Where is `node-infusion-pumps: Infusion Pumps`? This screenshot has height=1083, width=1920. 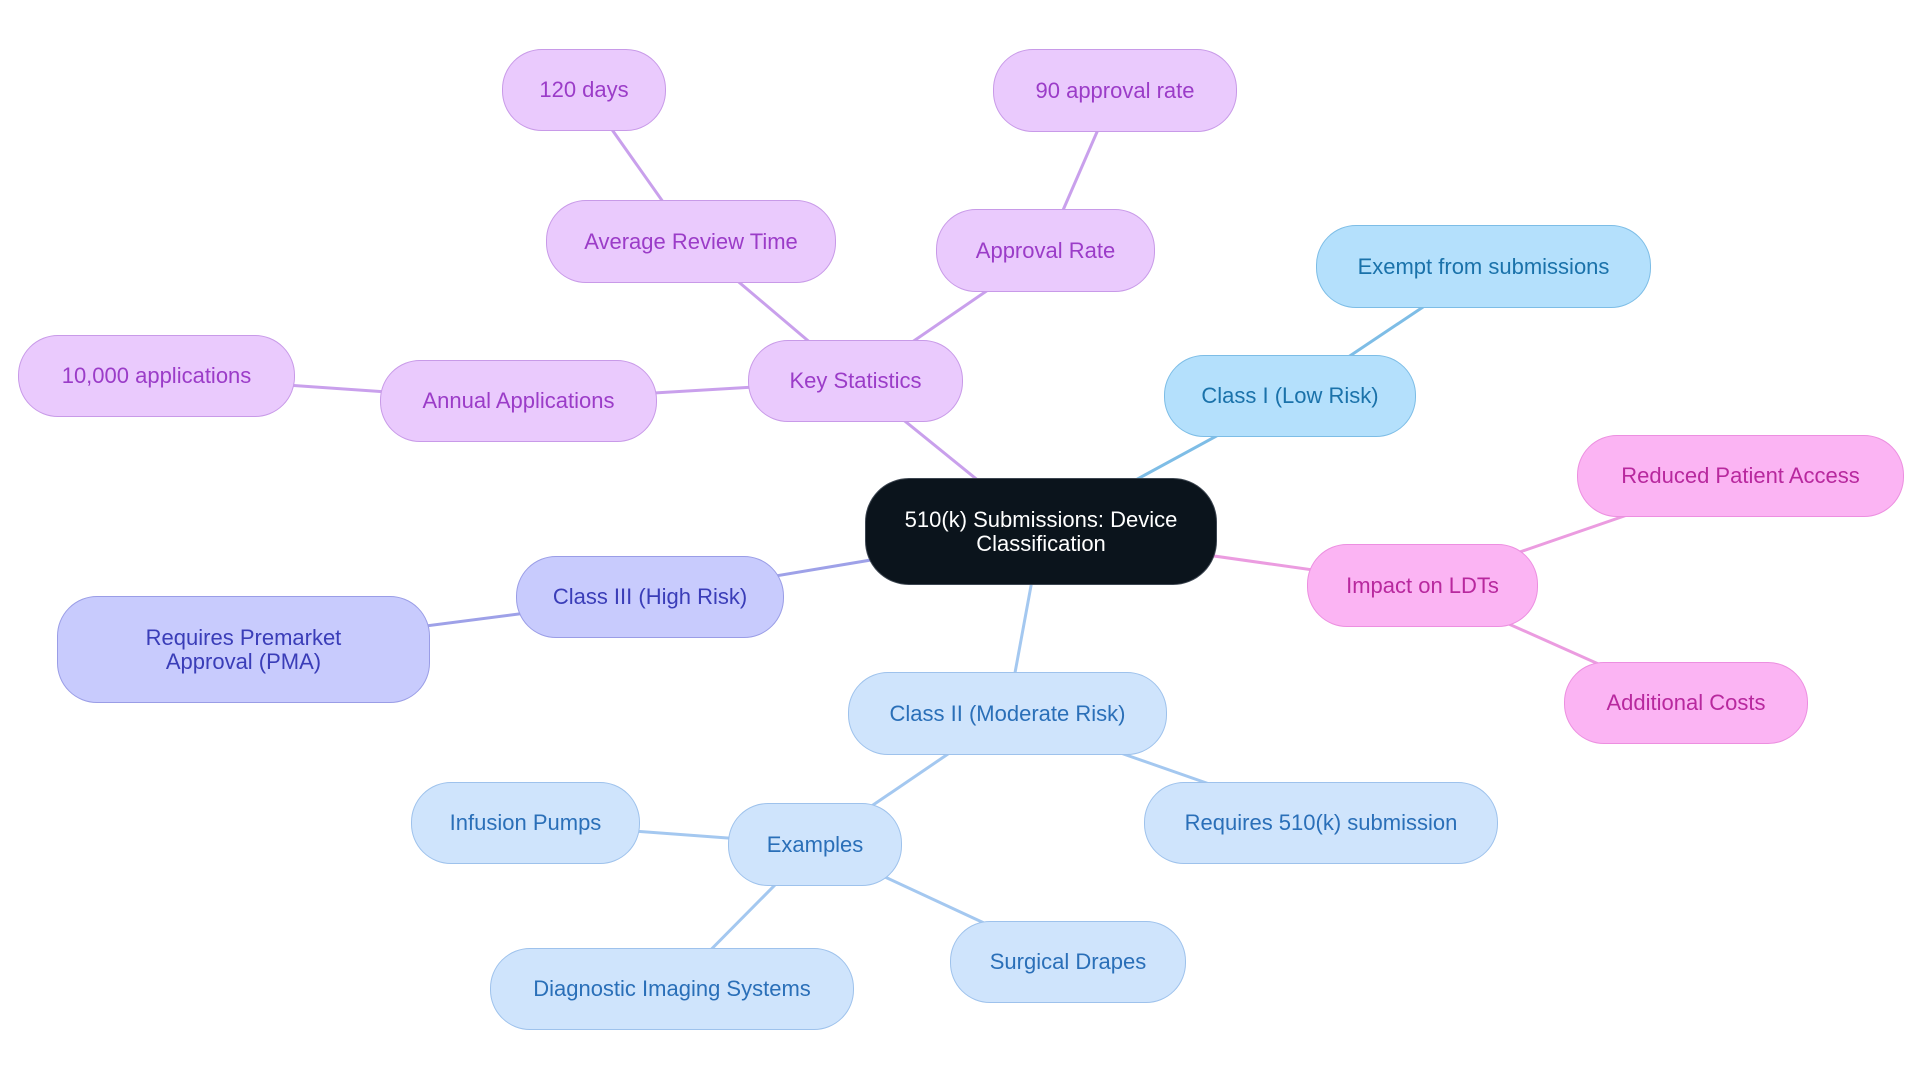
node-infusion-pumps: Infusion Pumps is located at coordinates (525, 823).